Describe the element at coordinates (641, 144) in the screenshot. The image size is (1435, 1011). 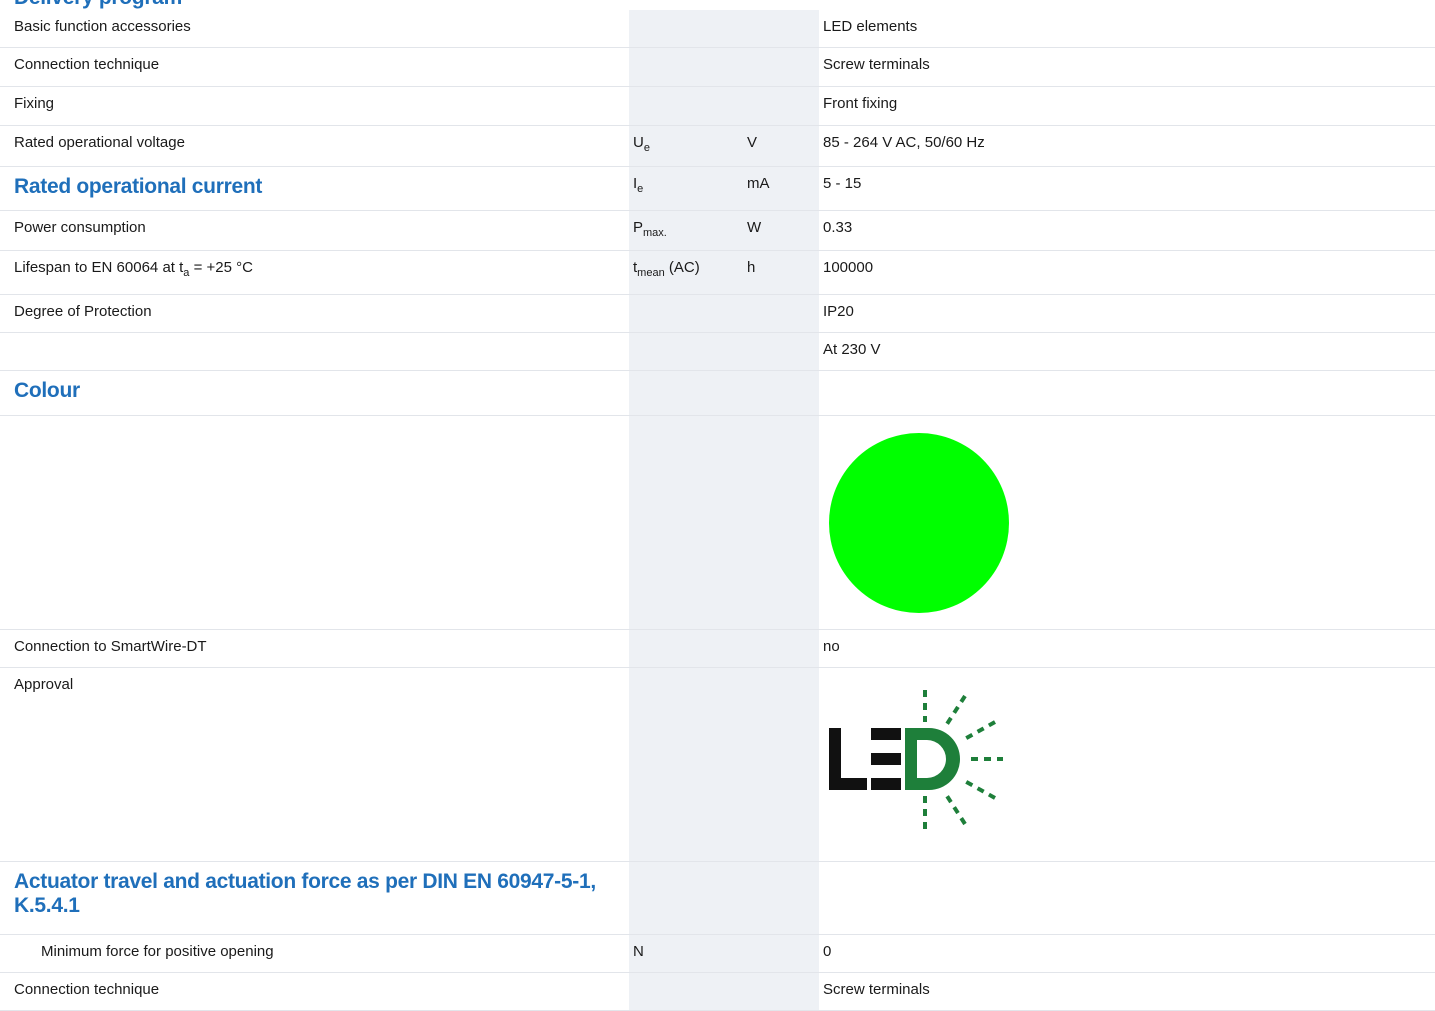
I see `row-symbol: Ue` at that location.